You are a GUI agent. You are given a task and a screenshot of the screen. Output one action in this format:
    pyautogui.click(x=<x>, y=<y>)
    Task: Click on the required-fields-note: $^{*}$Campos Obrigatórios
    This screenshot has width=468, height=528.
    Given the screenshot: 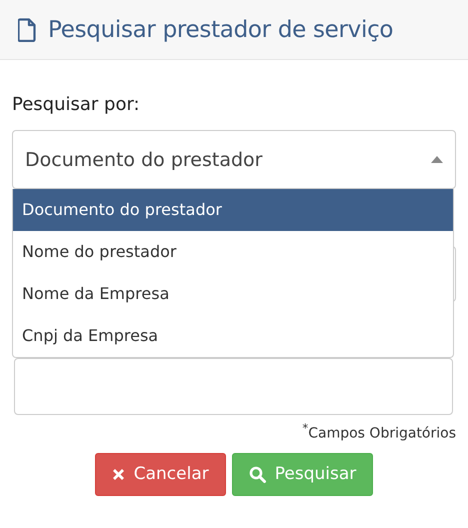 What is the action you would take?
    pyautogui.click(x=379, y=431)
    